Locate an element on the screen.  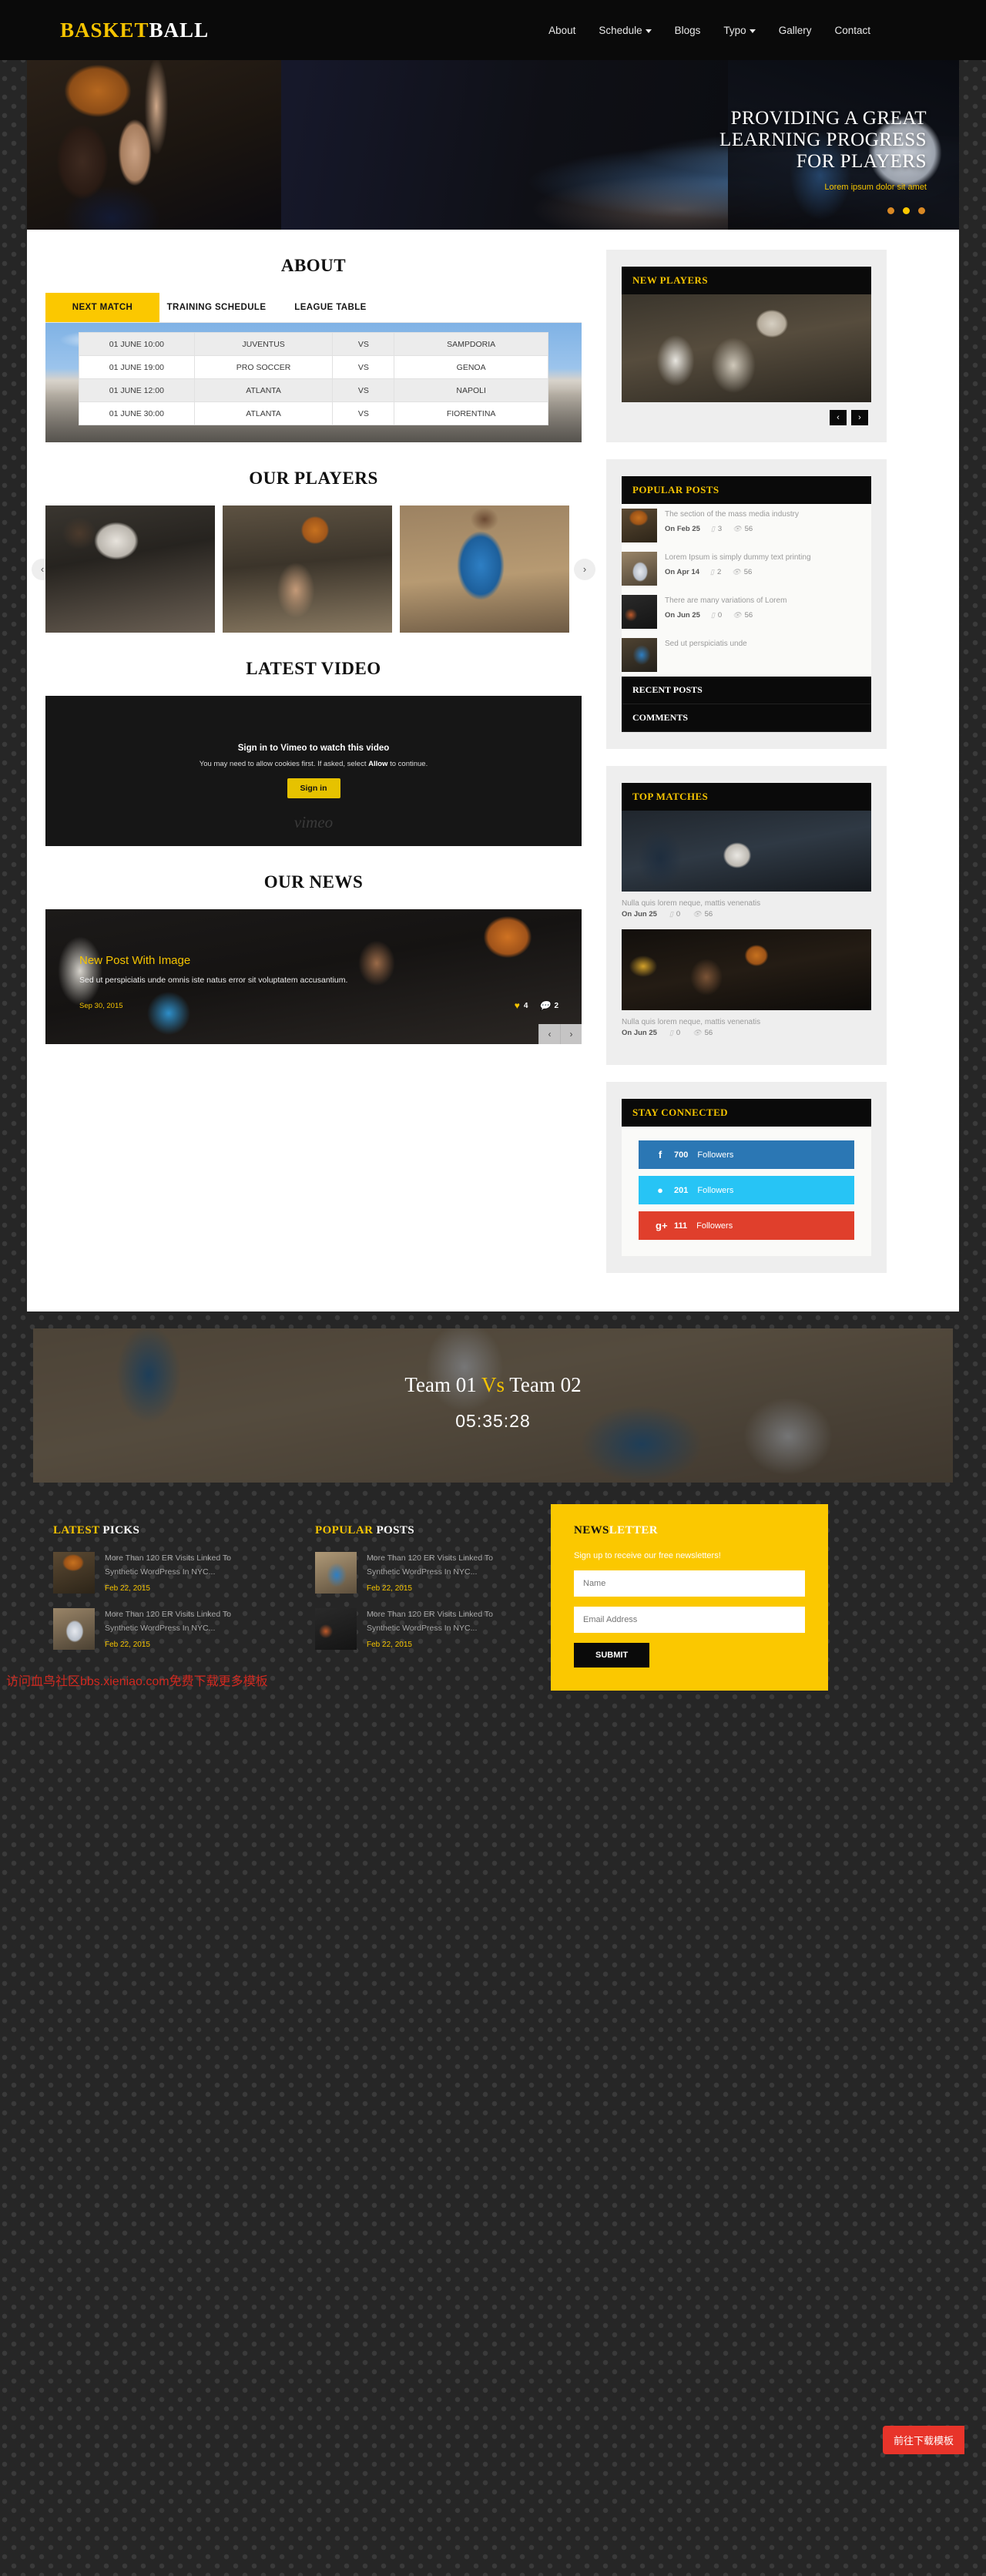
title-second: POSTS is located at coordinates (393, 1530).